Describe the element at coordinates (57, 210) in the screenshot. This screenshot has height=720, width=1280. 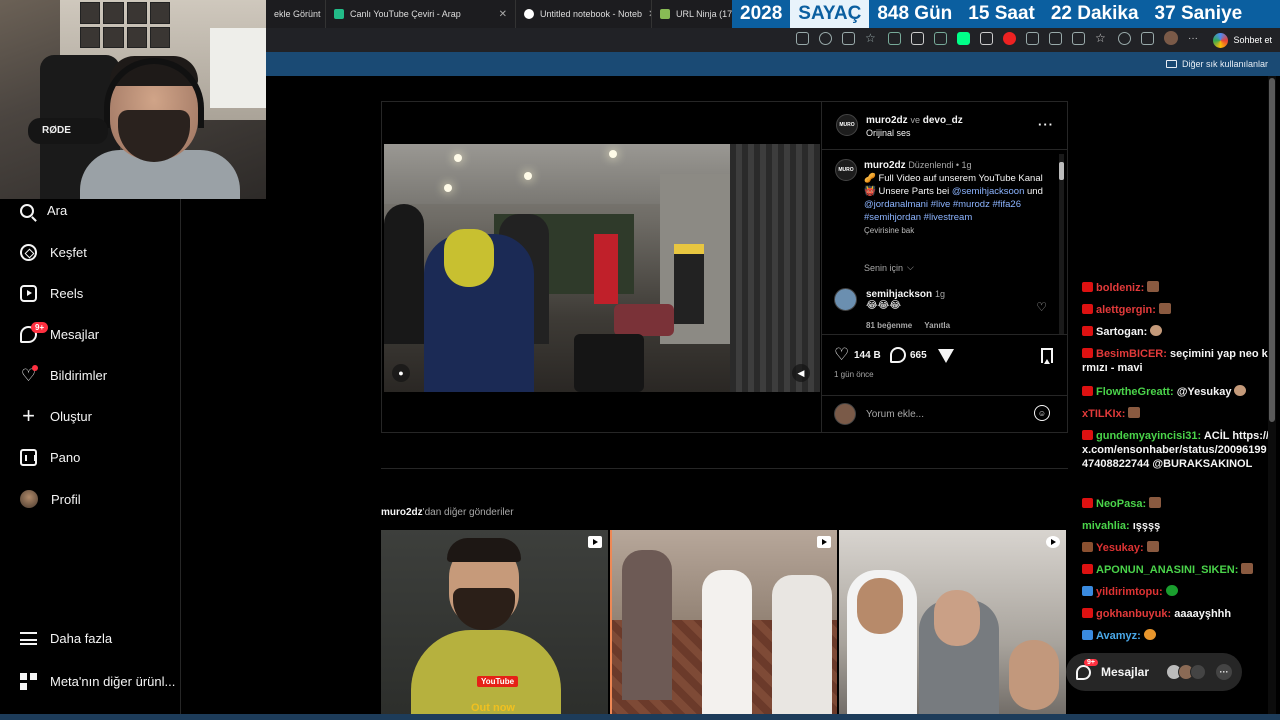
I see `nav-label: Ara` at that location.